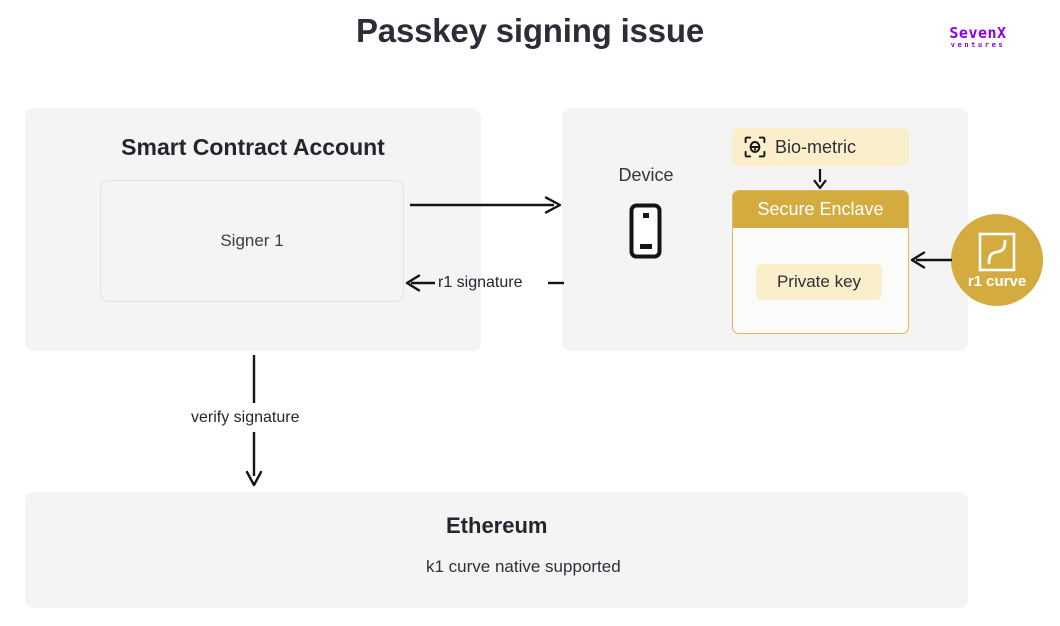 The image size is (1060, 626). I want to click on sevenx-ventures-logo: SevenX ventures, so click(978, 40).